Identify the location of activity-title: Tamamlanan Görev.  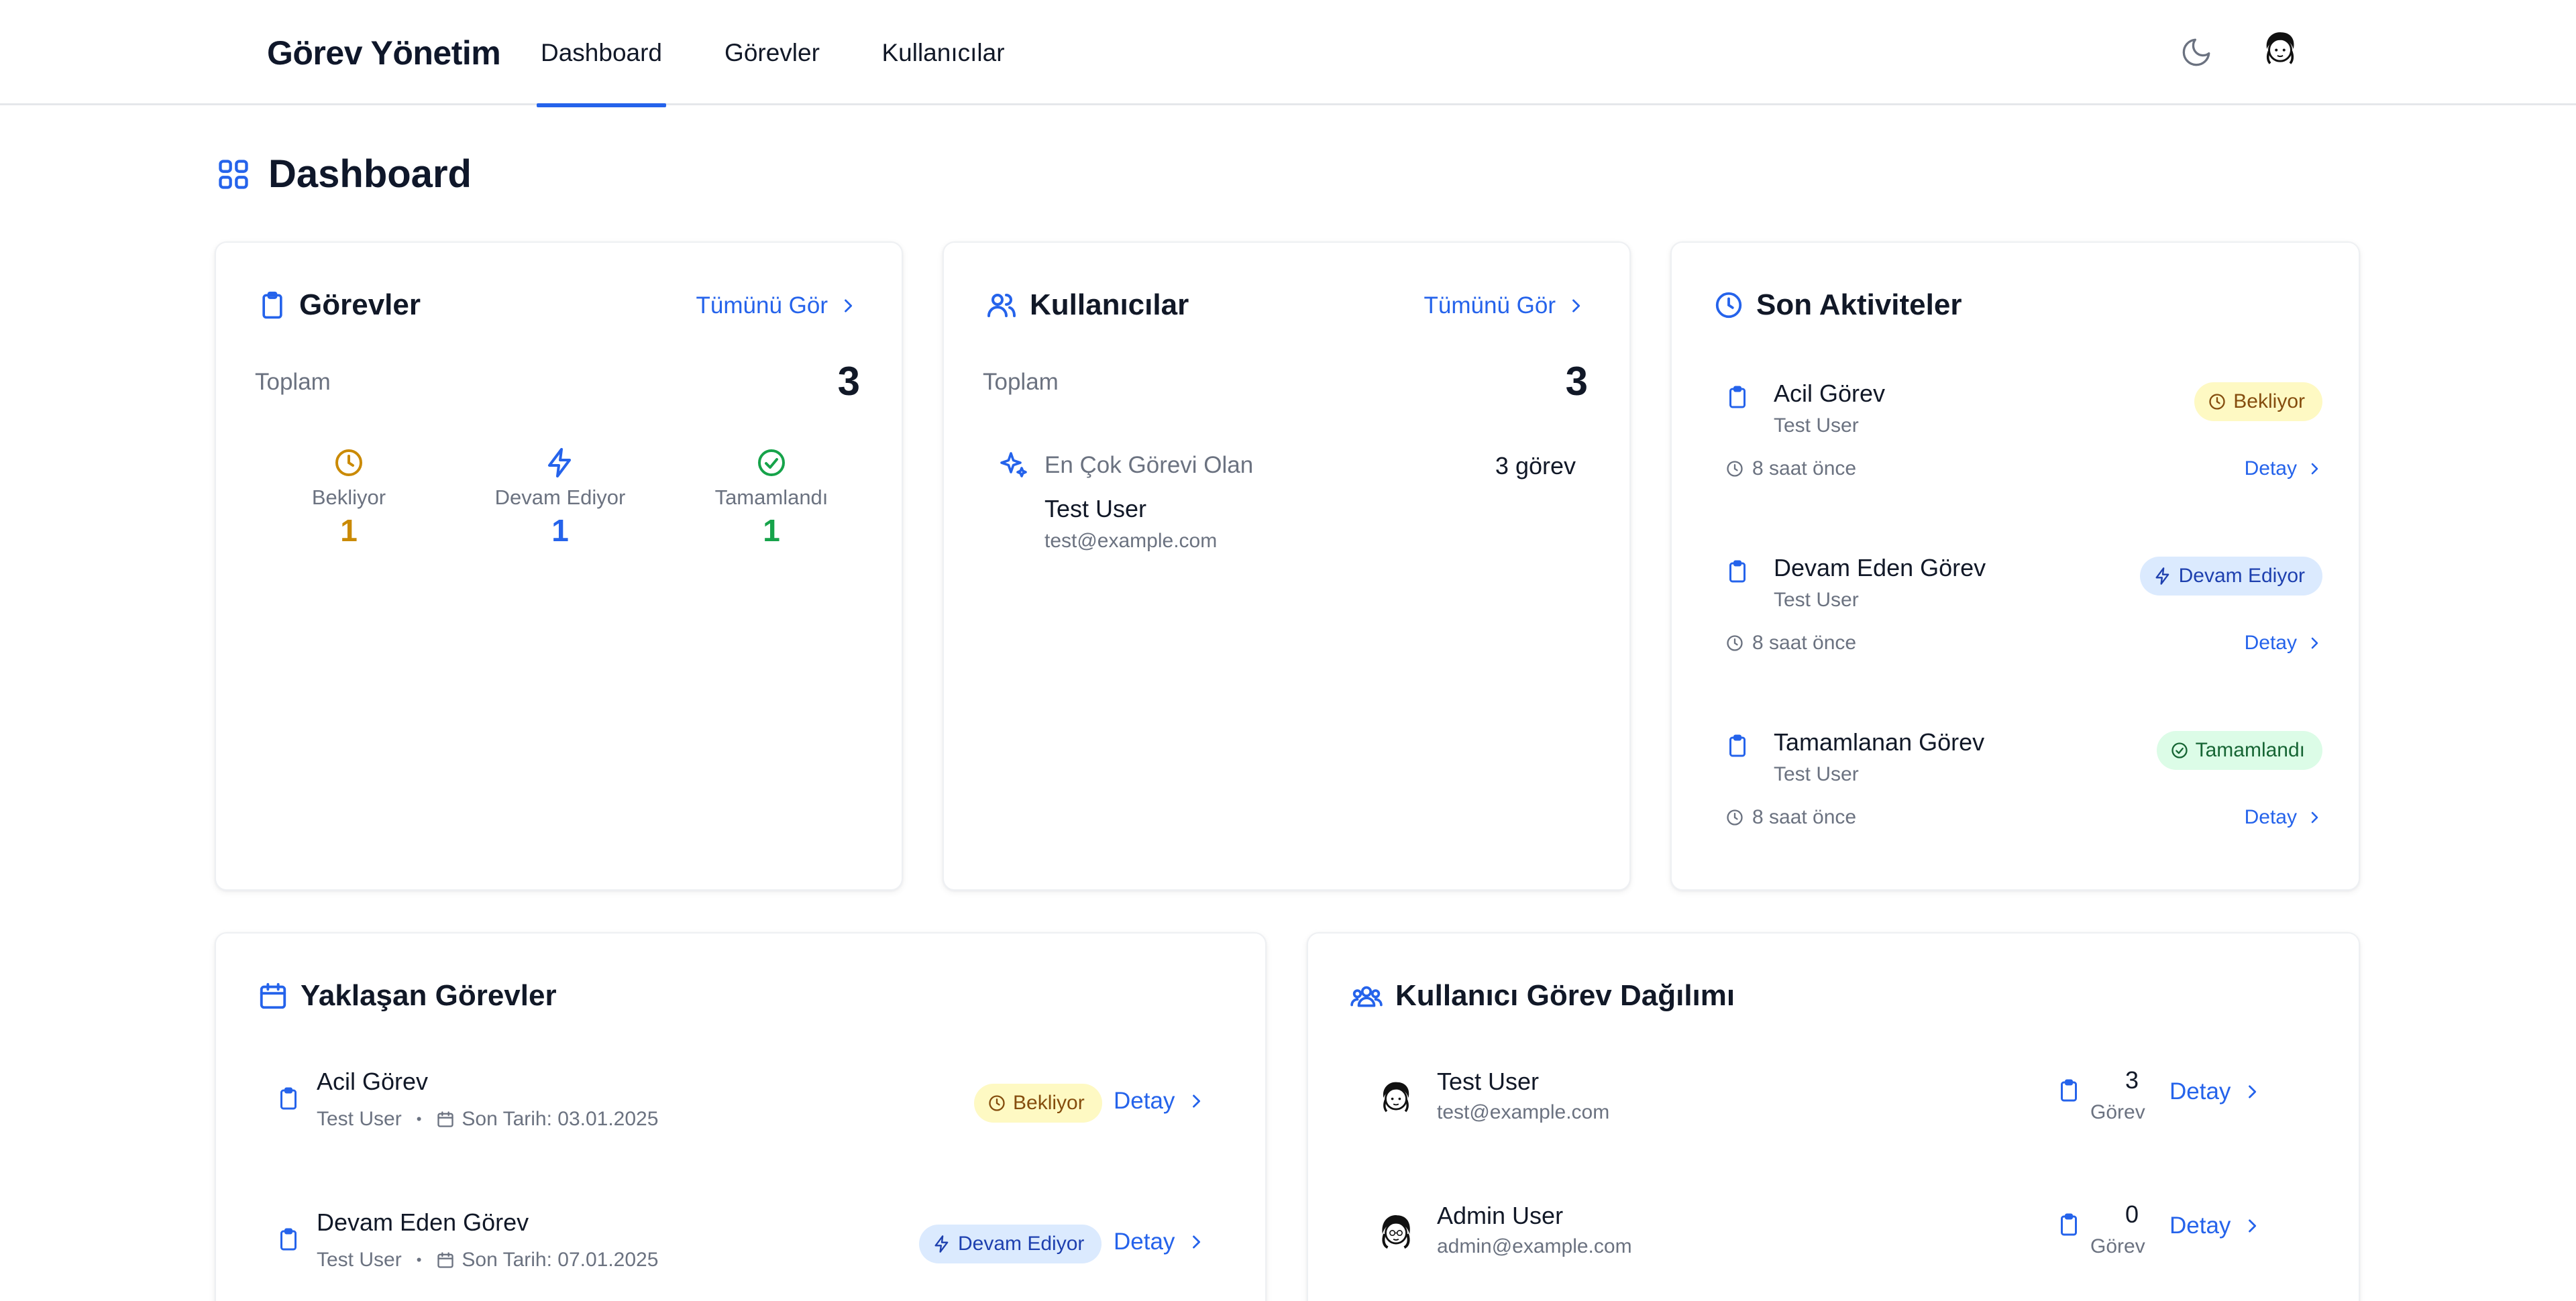
(1879, 742).